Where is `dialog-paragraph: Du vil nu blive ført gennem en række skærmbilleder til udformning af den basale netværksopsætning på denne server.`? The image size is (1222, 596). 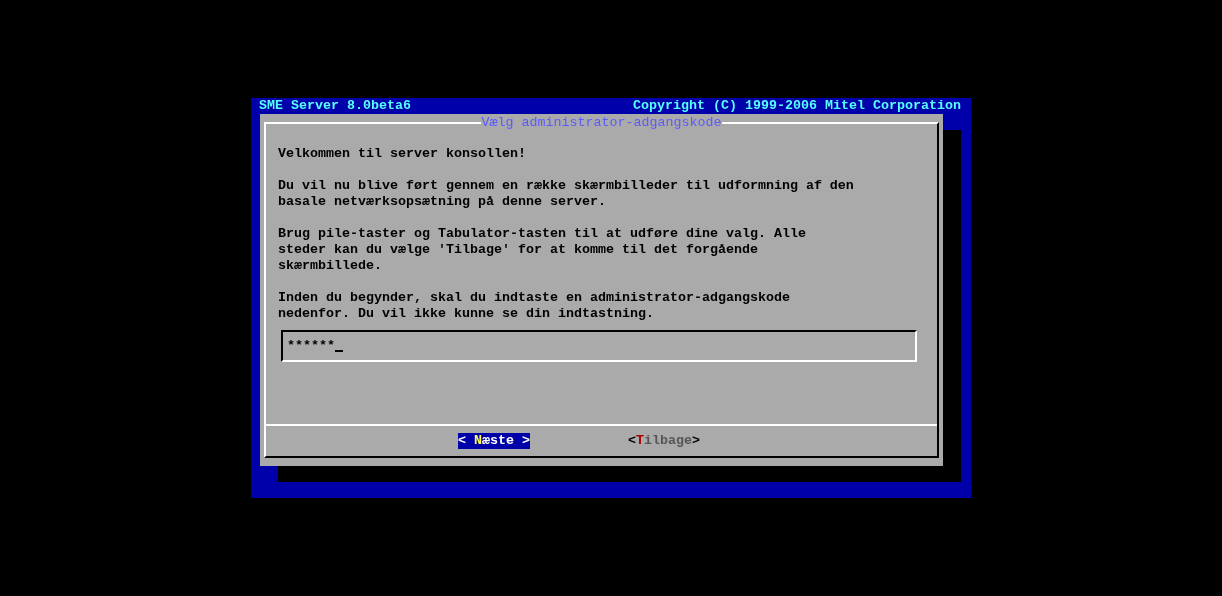 dialog-paragraph: Du vil nu blive ført gennem en række skærmbilleder til udformning af den basale netværksopsætning på denne server. is located at coordinates (566, 194).